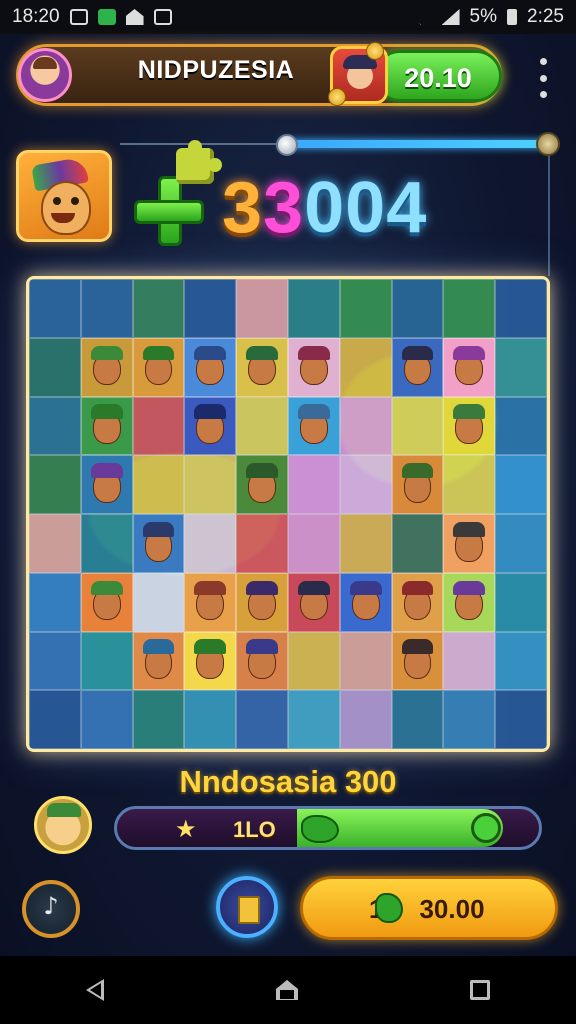 Image resolution: width=576 pixels, height=1024 pixels. Describe the element at coordinates (287, 145) in the screenshot. I see `progress-slider-knob` at that location.